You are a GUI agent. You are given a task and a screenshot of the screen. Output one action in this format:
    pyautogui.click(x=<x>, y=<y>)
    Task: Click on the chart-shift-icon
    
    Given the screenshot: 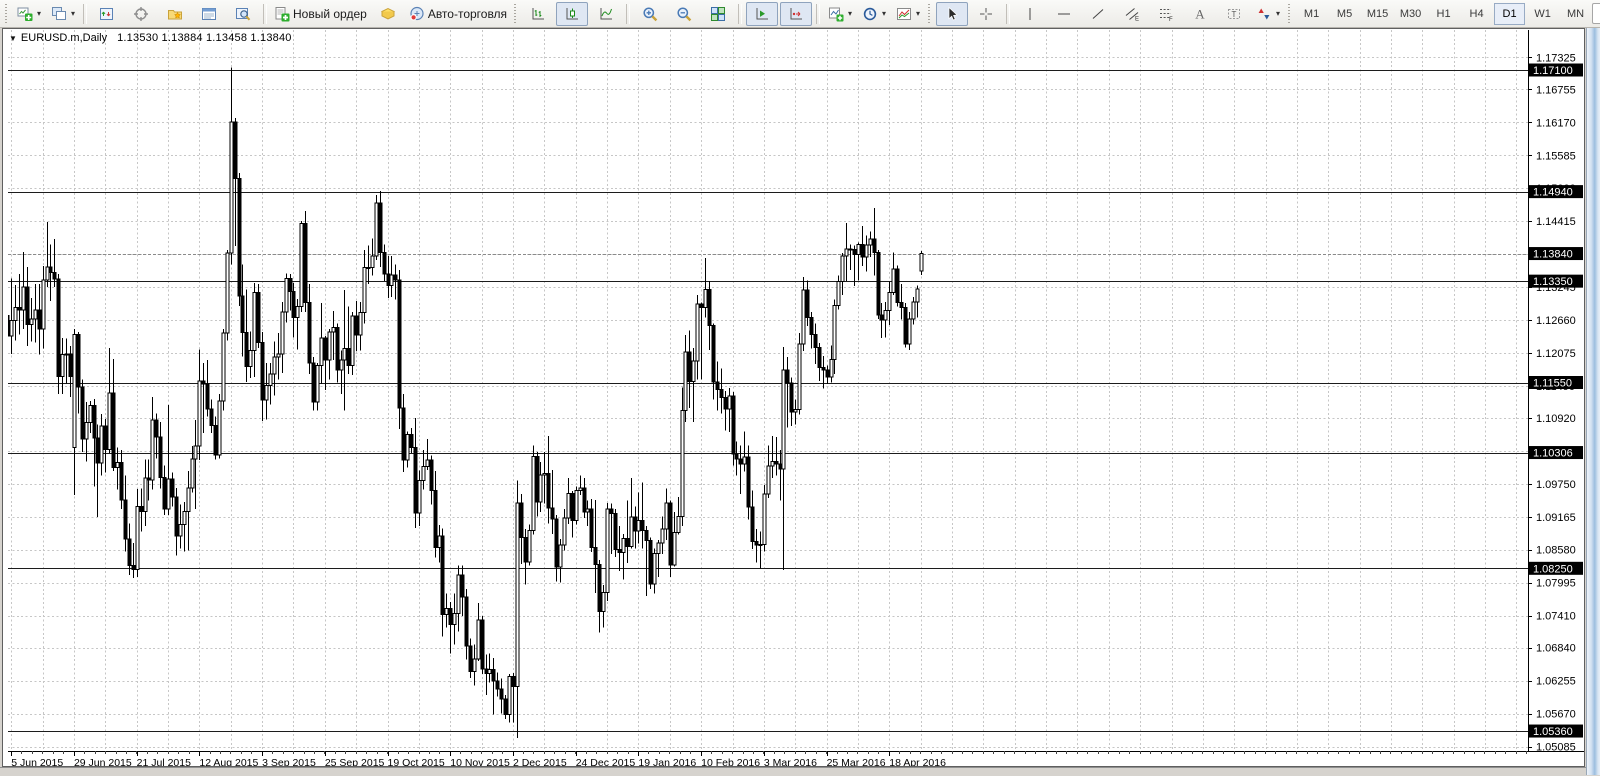 What is the action you would take?
    pyautogui.click(x=796, y=14)
    